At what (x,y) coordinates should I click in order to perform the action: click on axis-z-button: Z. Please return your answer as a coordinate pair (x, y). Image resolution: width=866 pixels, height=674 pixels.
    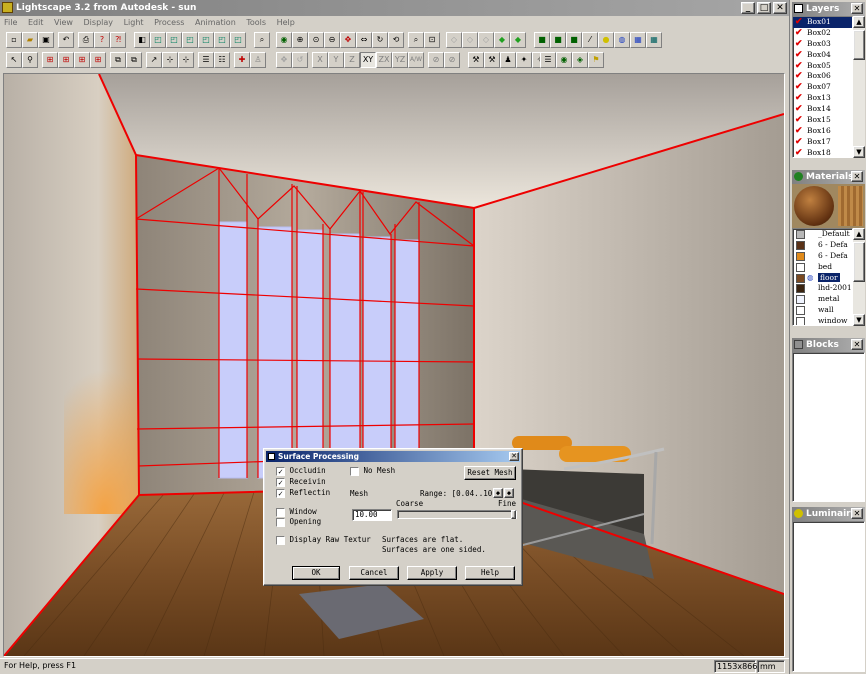
    Looking at the image, I should click on (352, 60).